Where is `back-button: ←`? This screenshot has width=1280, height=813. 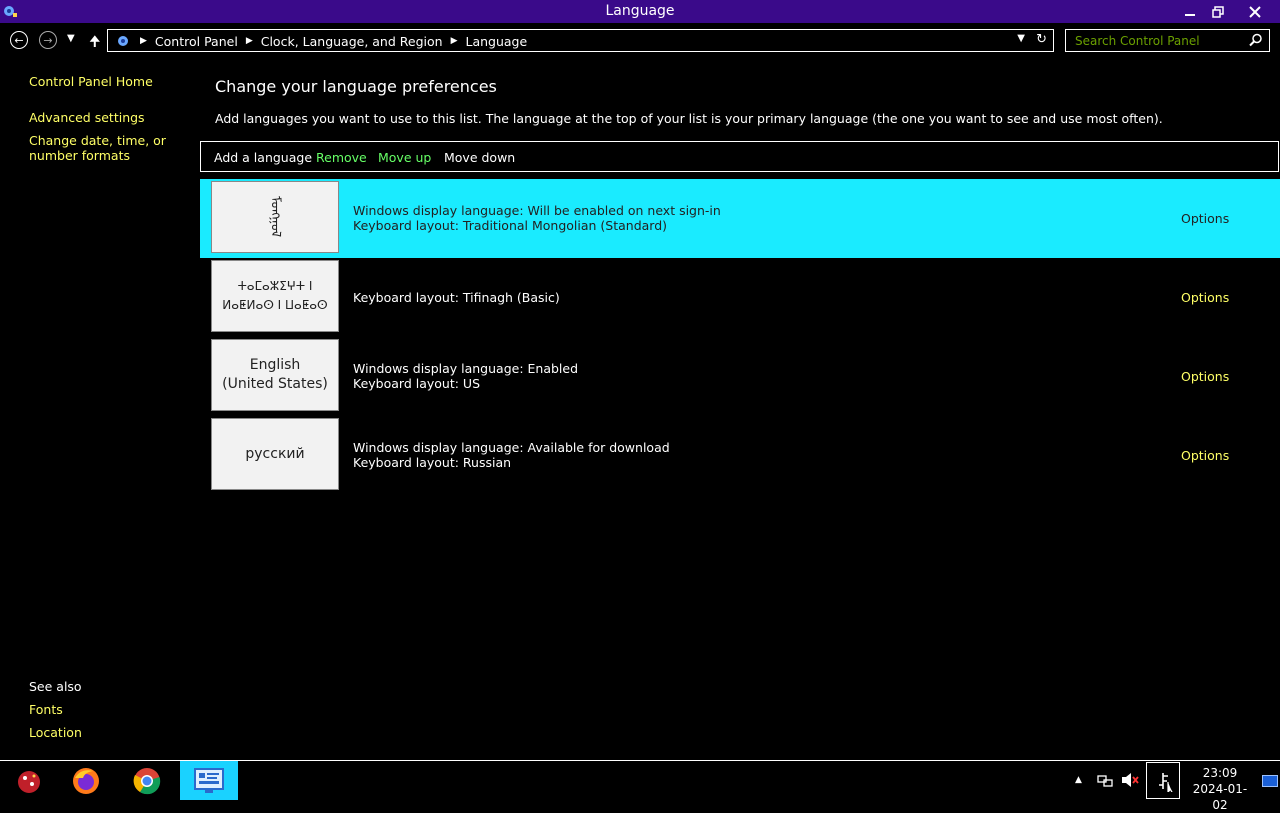
back-button: ← is located at coordinates (19, 40).